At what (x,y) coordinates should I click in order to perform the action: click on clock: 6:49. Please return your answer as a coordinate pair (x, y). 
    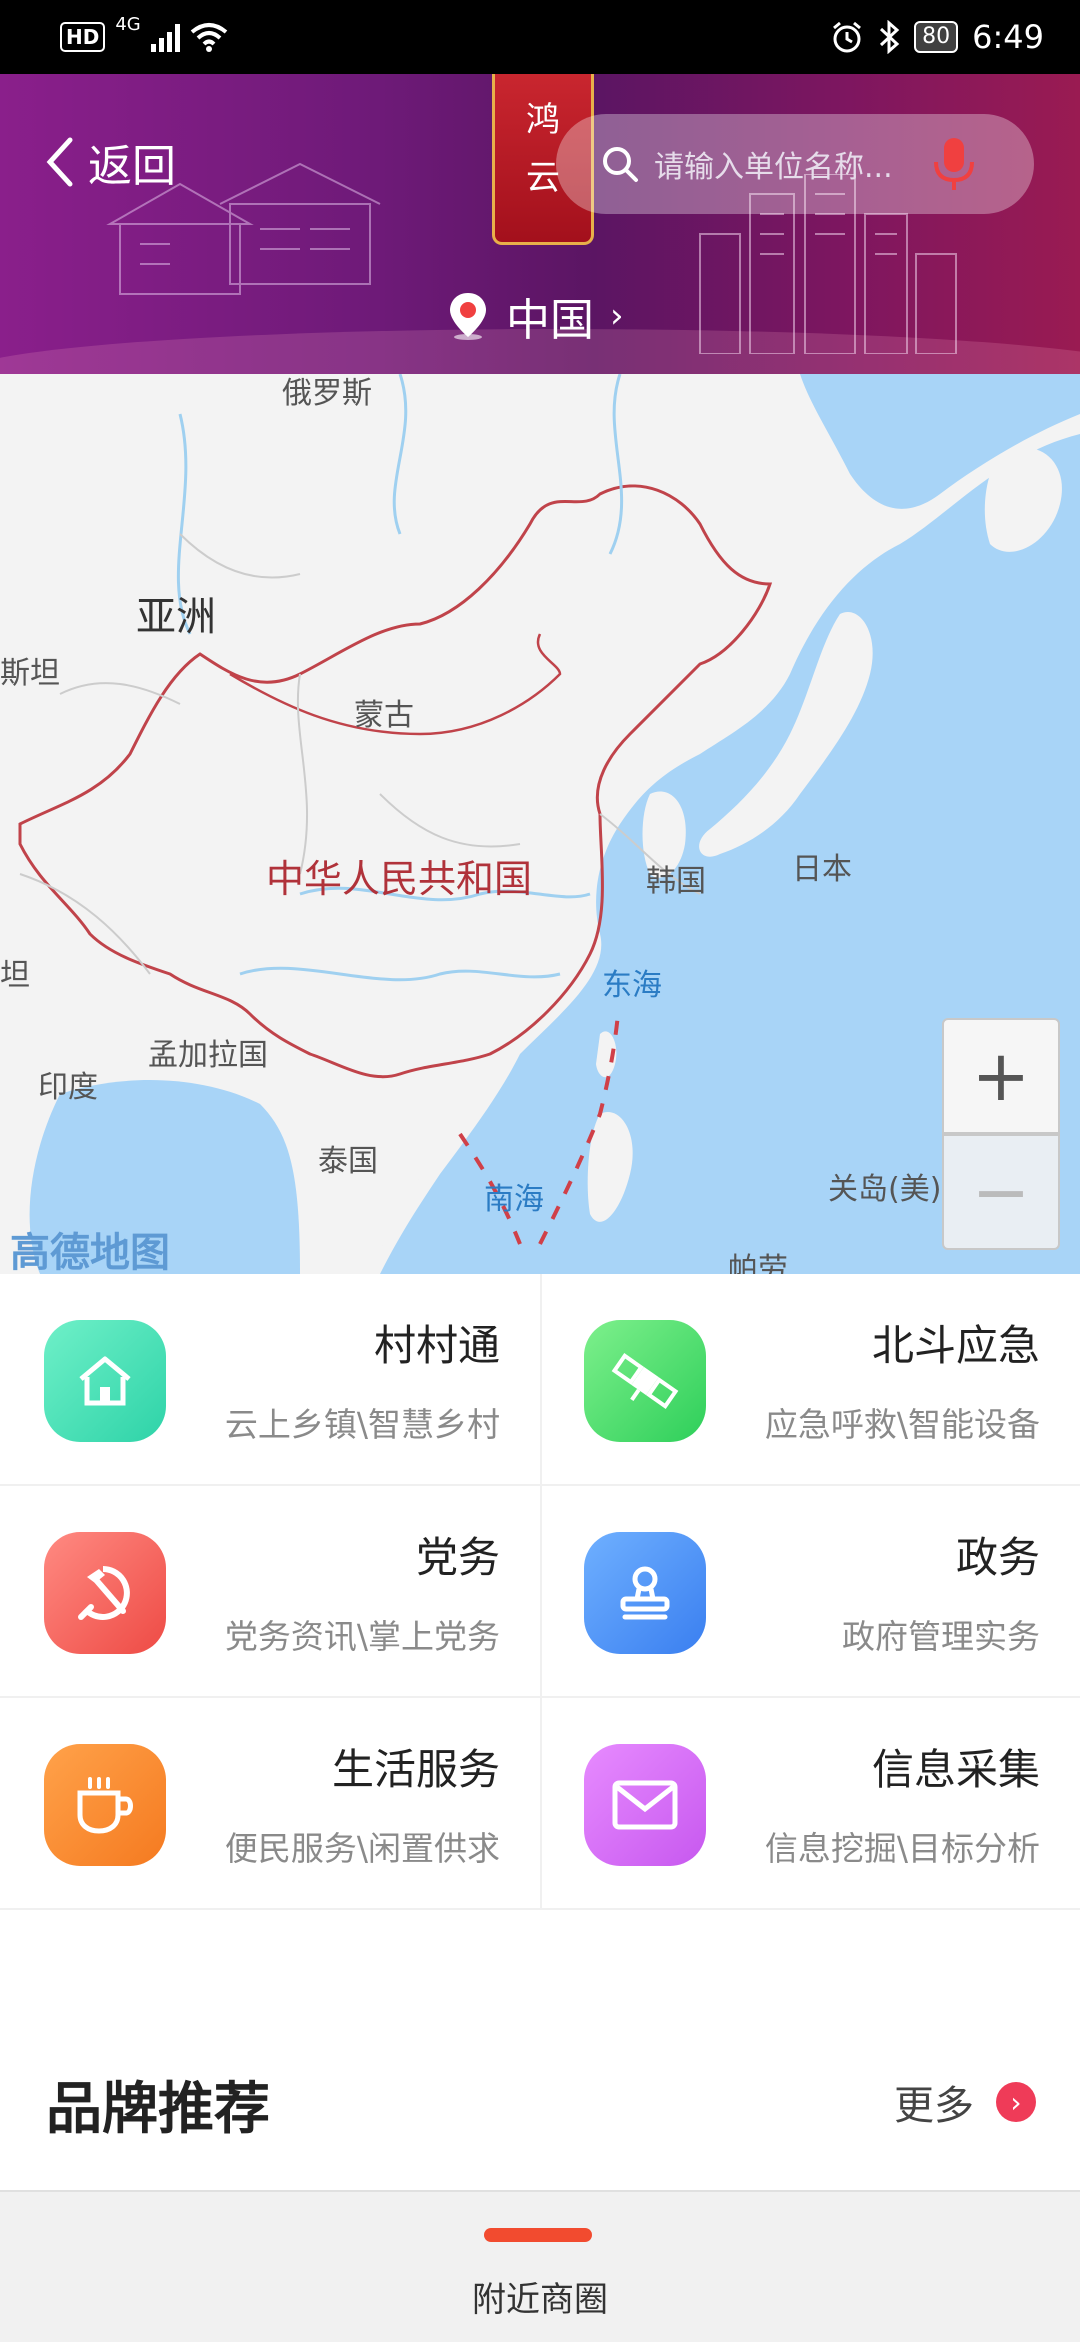
    Looking at the image, I should click on (1008, 37).